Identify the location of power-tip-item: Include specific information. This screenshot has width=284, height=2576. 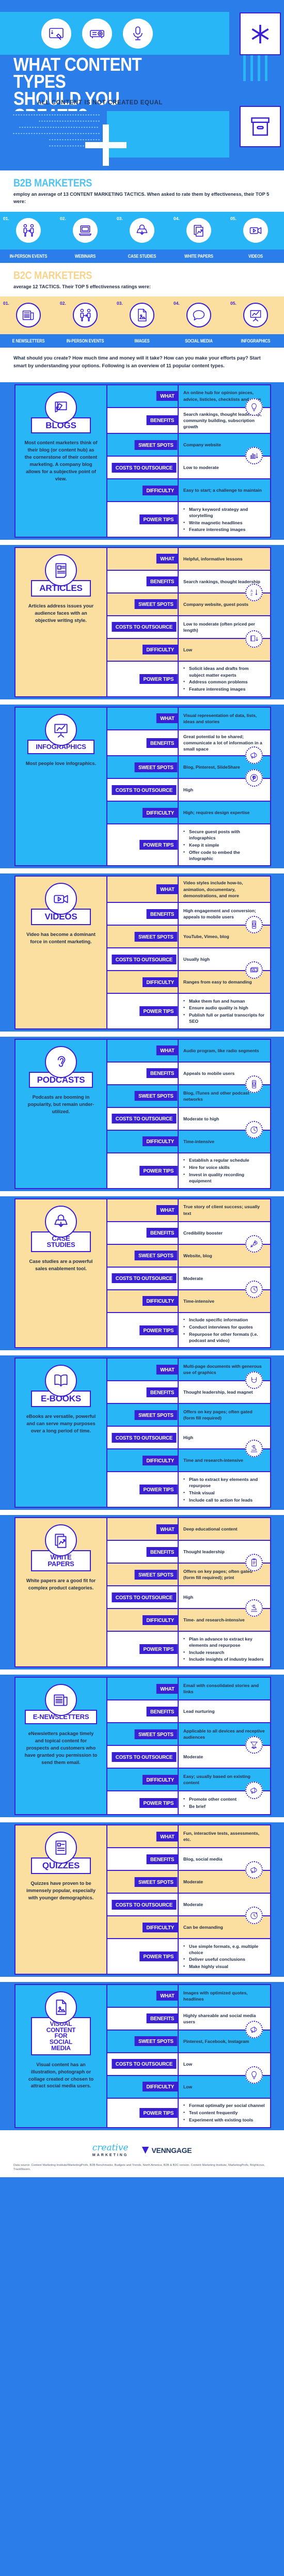
(224, 1320).